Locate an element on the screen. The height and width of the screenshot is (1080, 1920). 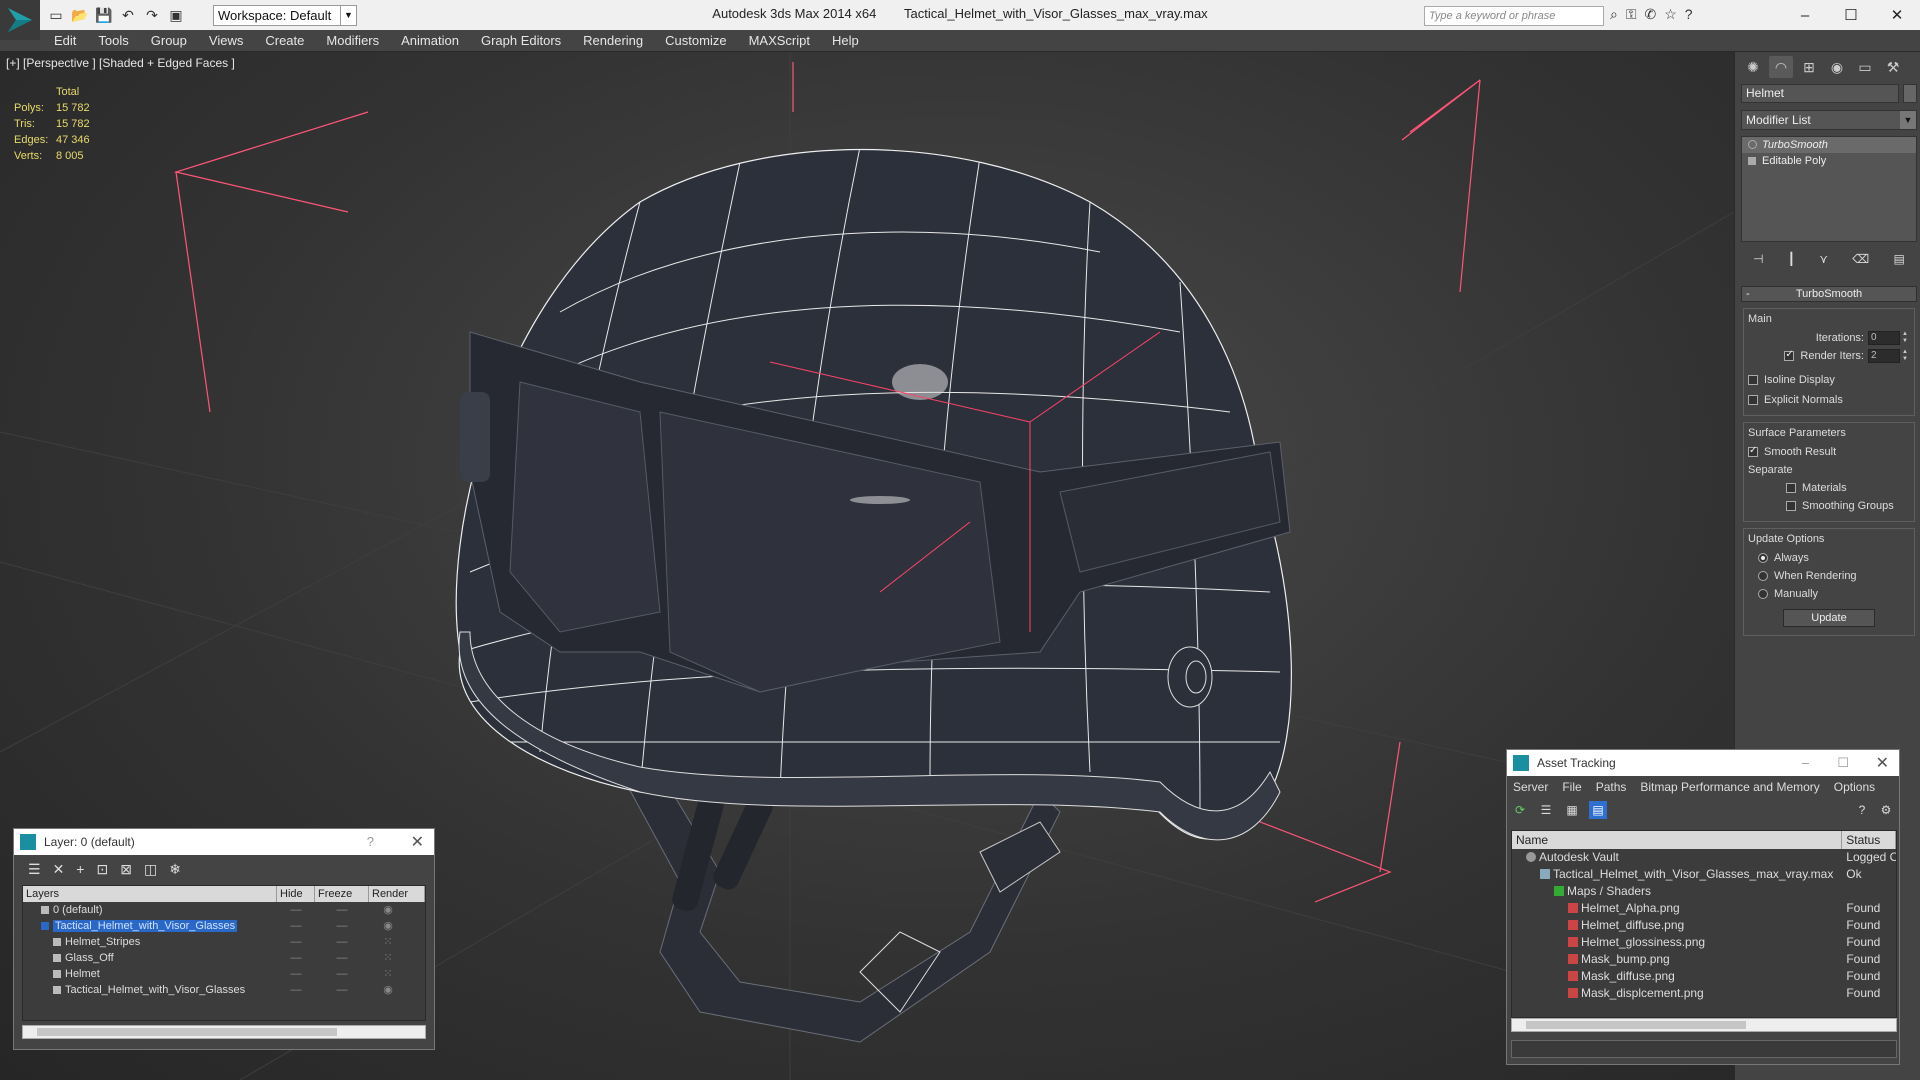
menu-views: Views is located at coordinates (226, 40).